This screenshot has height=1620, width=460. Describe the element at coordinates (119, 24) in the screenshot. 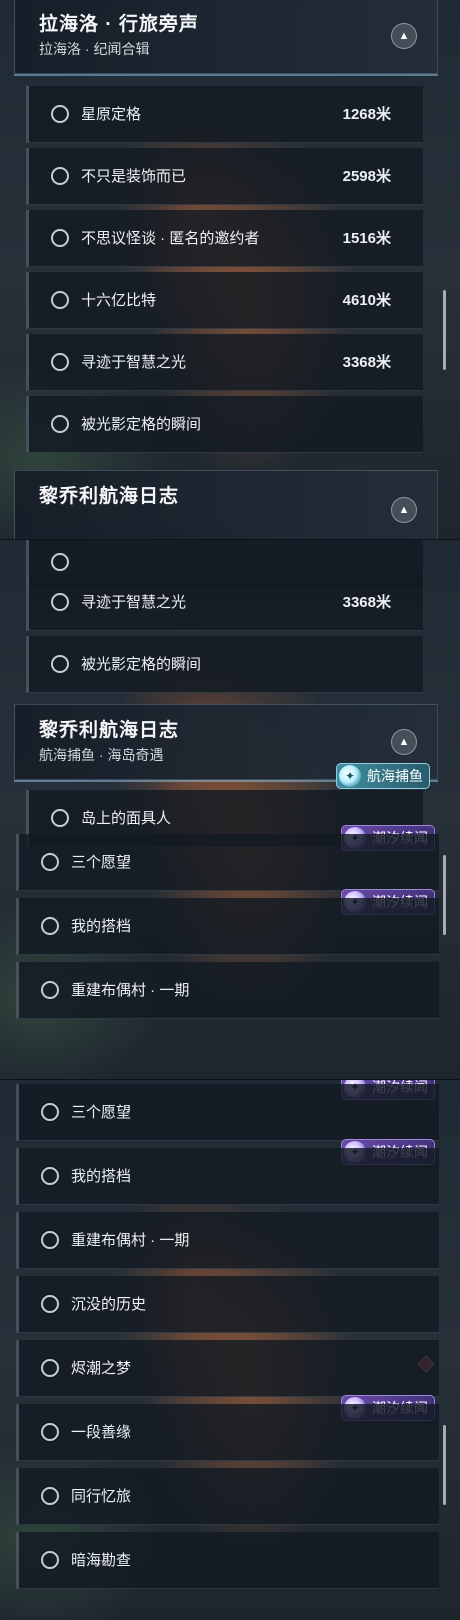

I see `group-title: 拉海洛 · 行旅旁声` at that location.